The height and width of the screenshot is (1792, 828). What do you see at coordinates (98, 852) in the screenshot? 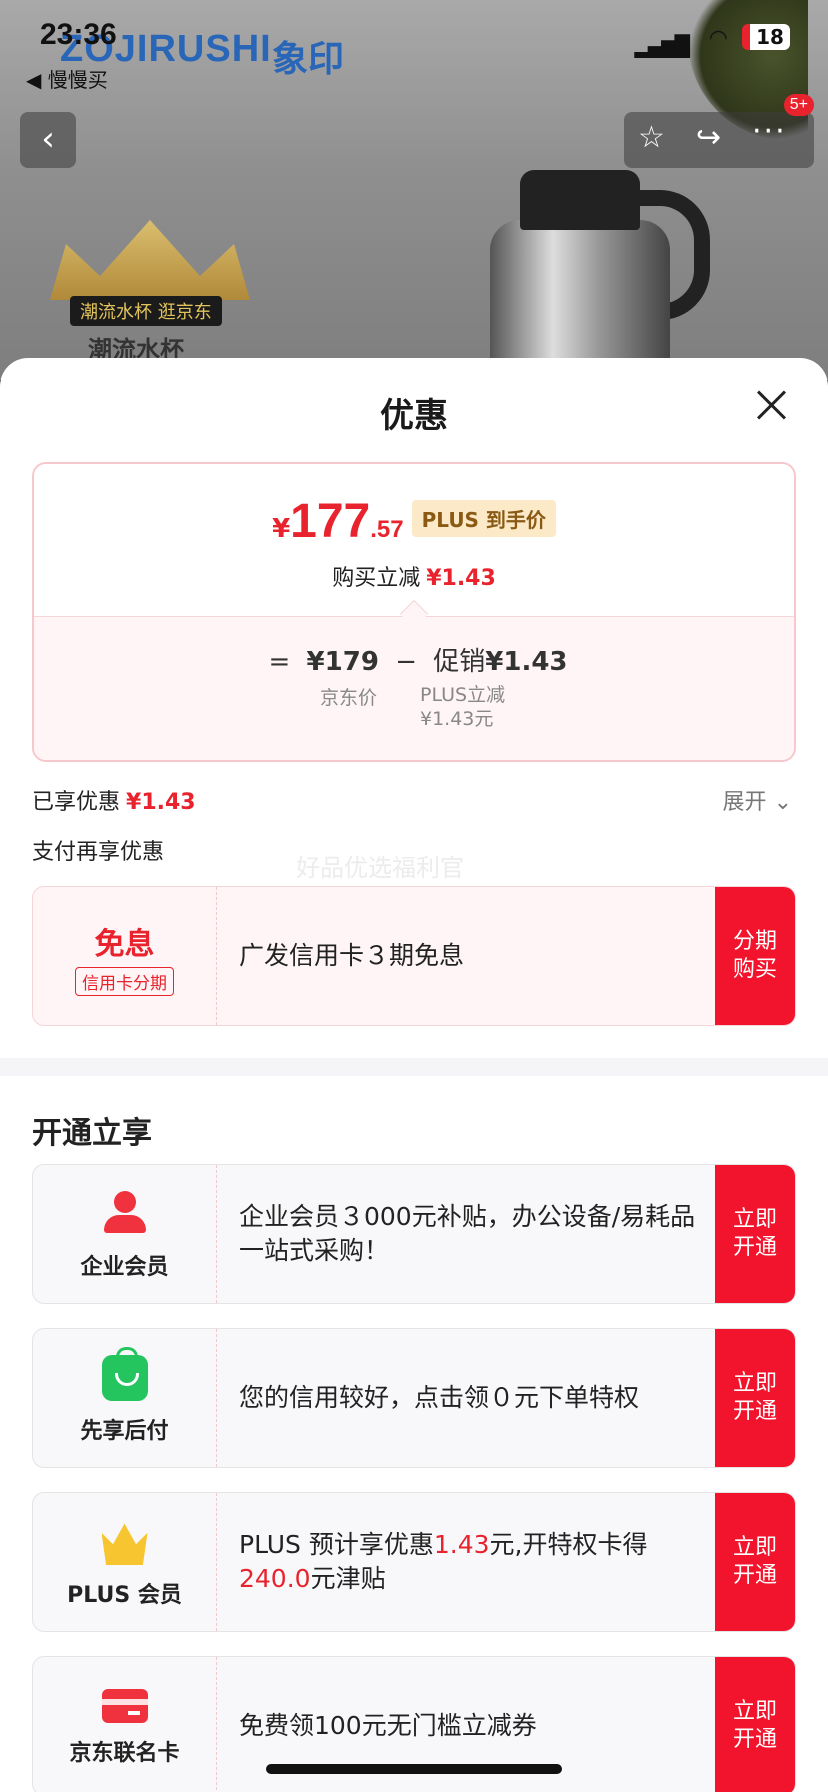
I see `pay-more-title: 支付再享优惠` at bounding box center [98, 852].